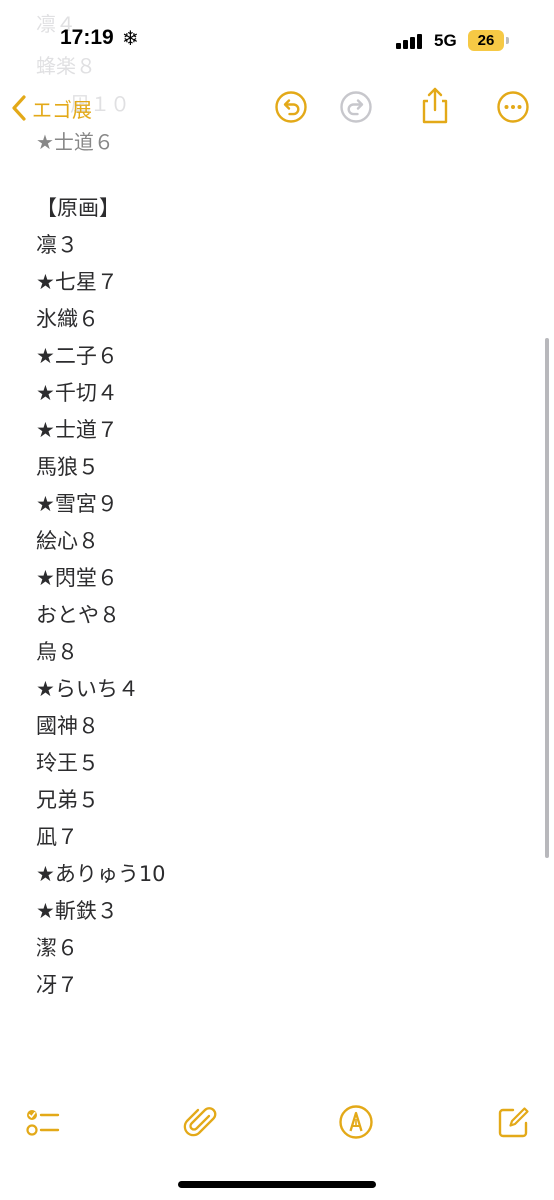  Describe the element at coordinates (77, 393) in the screenshot. I see `note-line: ★千切４` at that location.